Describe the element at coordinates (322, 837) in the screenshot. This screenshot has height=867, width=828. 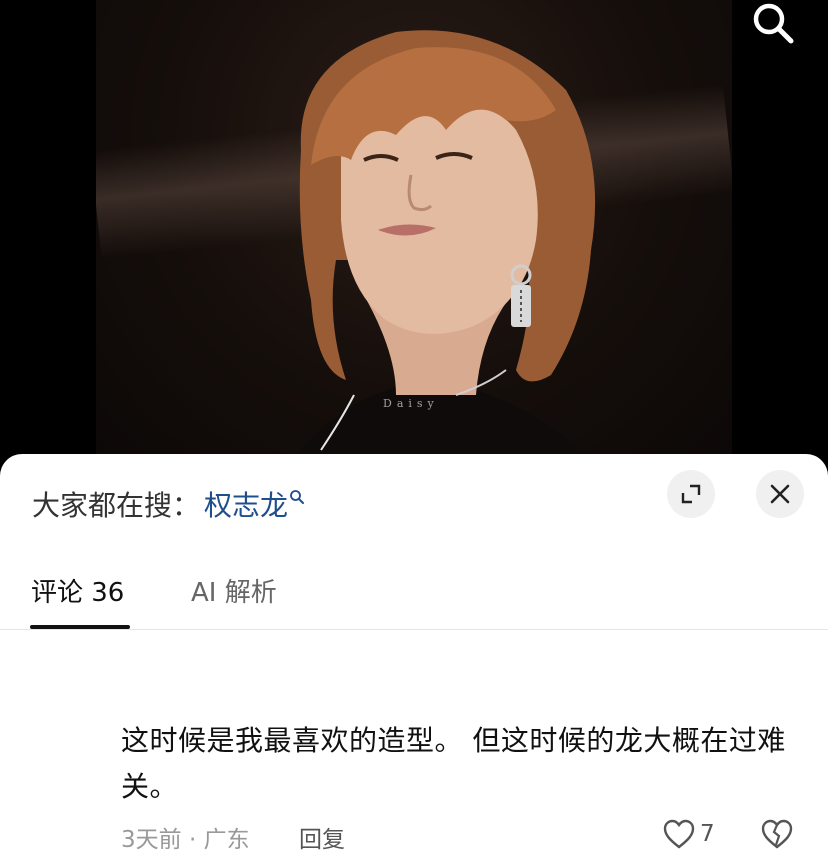
I see `reply-button: 回复` at that location.